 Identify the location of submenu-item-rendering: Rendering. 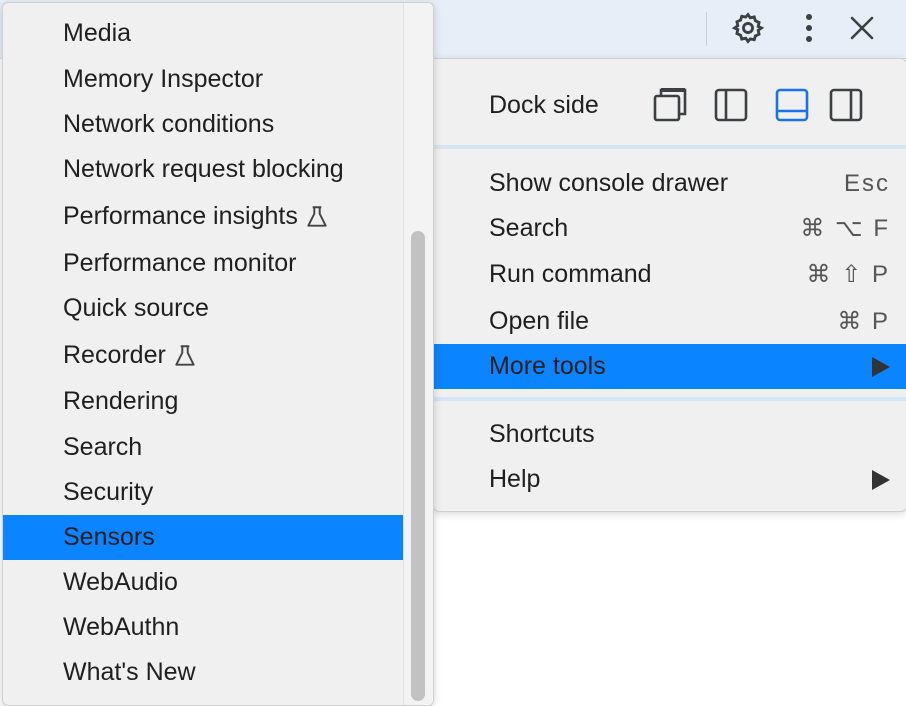
(203, 401).